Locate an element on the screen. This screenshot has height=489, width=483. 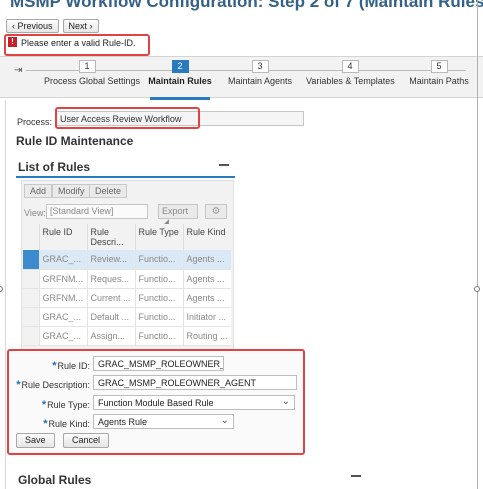
step-number: 2 is located at coordinates (180, 66).